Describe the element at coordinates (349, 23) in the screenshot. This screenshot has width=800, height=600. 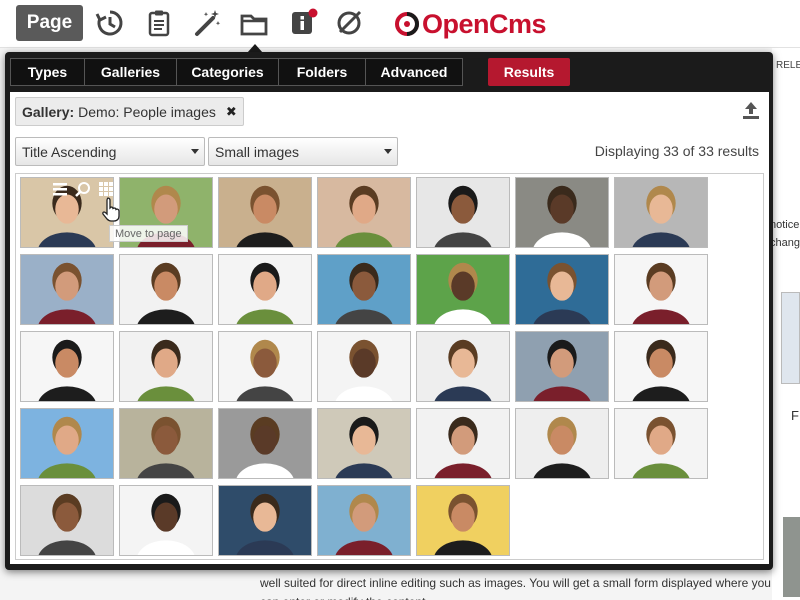
I see `hide-icon` at that location.